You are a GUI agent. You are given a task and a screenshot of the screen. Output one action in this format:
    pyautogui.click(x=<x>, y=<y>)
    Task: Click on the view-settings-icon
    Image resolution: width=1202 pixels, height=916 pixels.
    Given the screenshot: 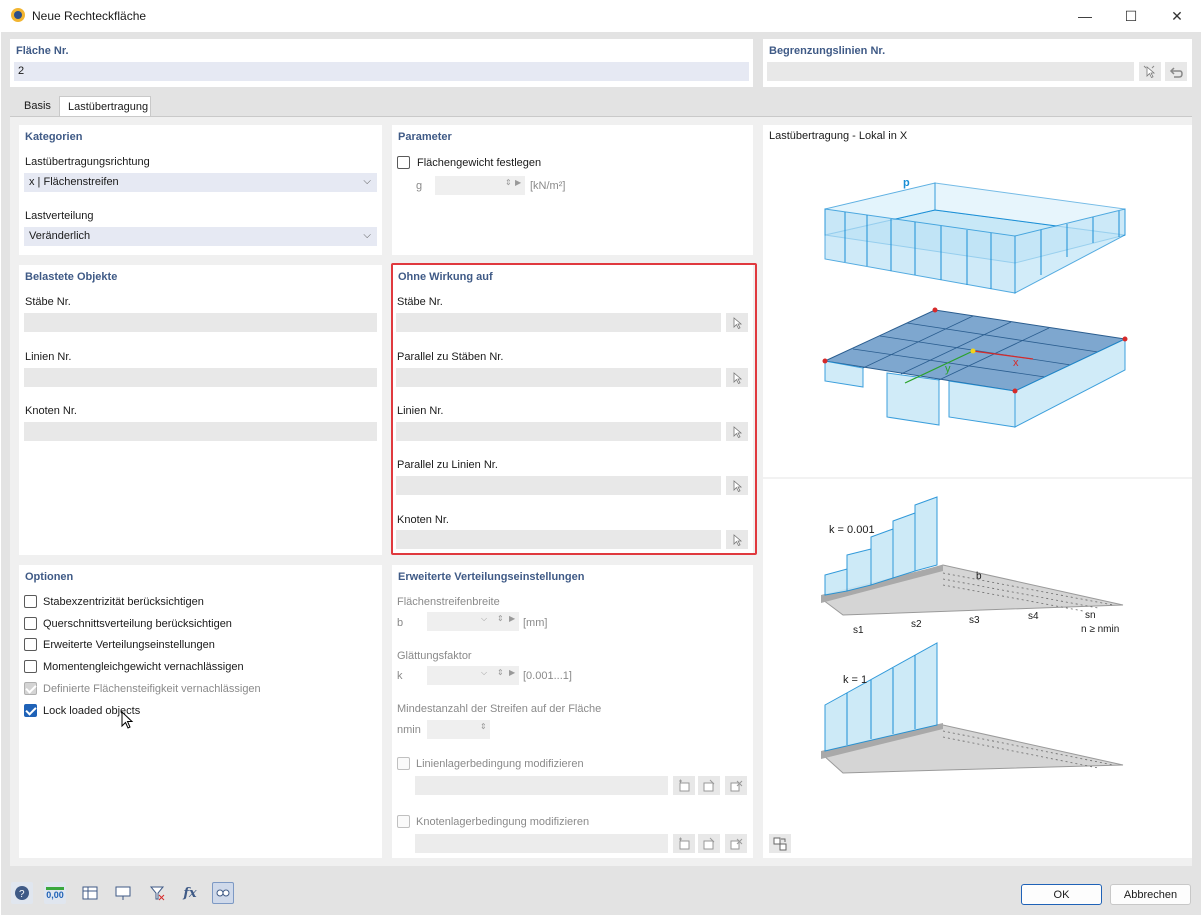 What is the action you would take?
    pyautogui.click(x=780, y=843)
    